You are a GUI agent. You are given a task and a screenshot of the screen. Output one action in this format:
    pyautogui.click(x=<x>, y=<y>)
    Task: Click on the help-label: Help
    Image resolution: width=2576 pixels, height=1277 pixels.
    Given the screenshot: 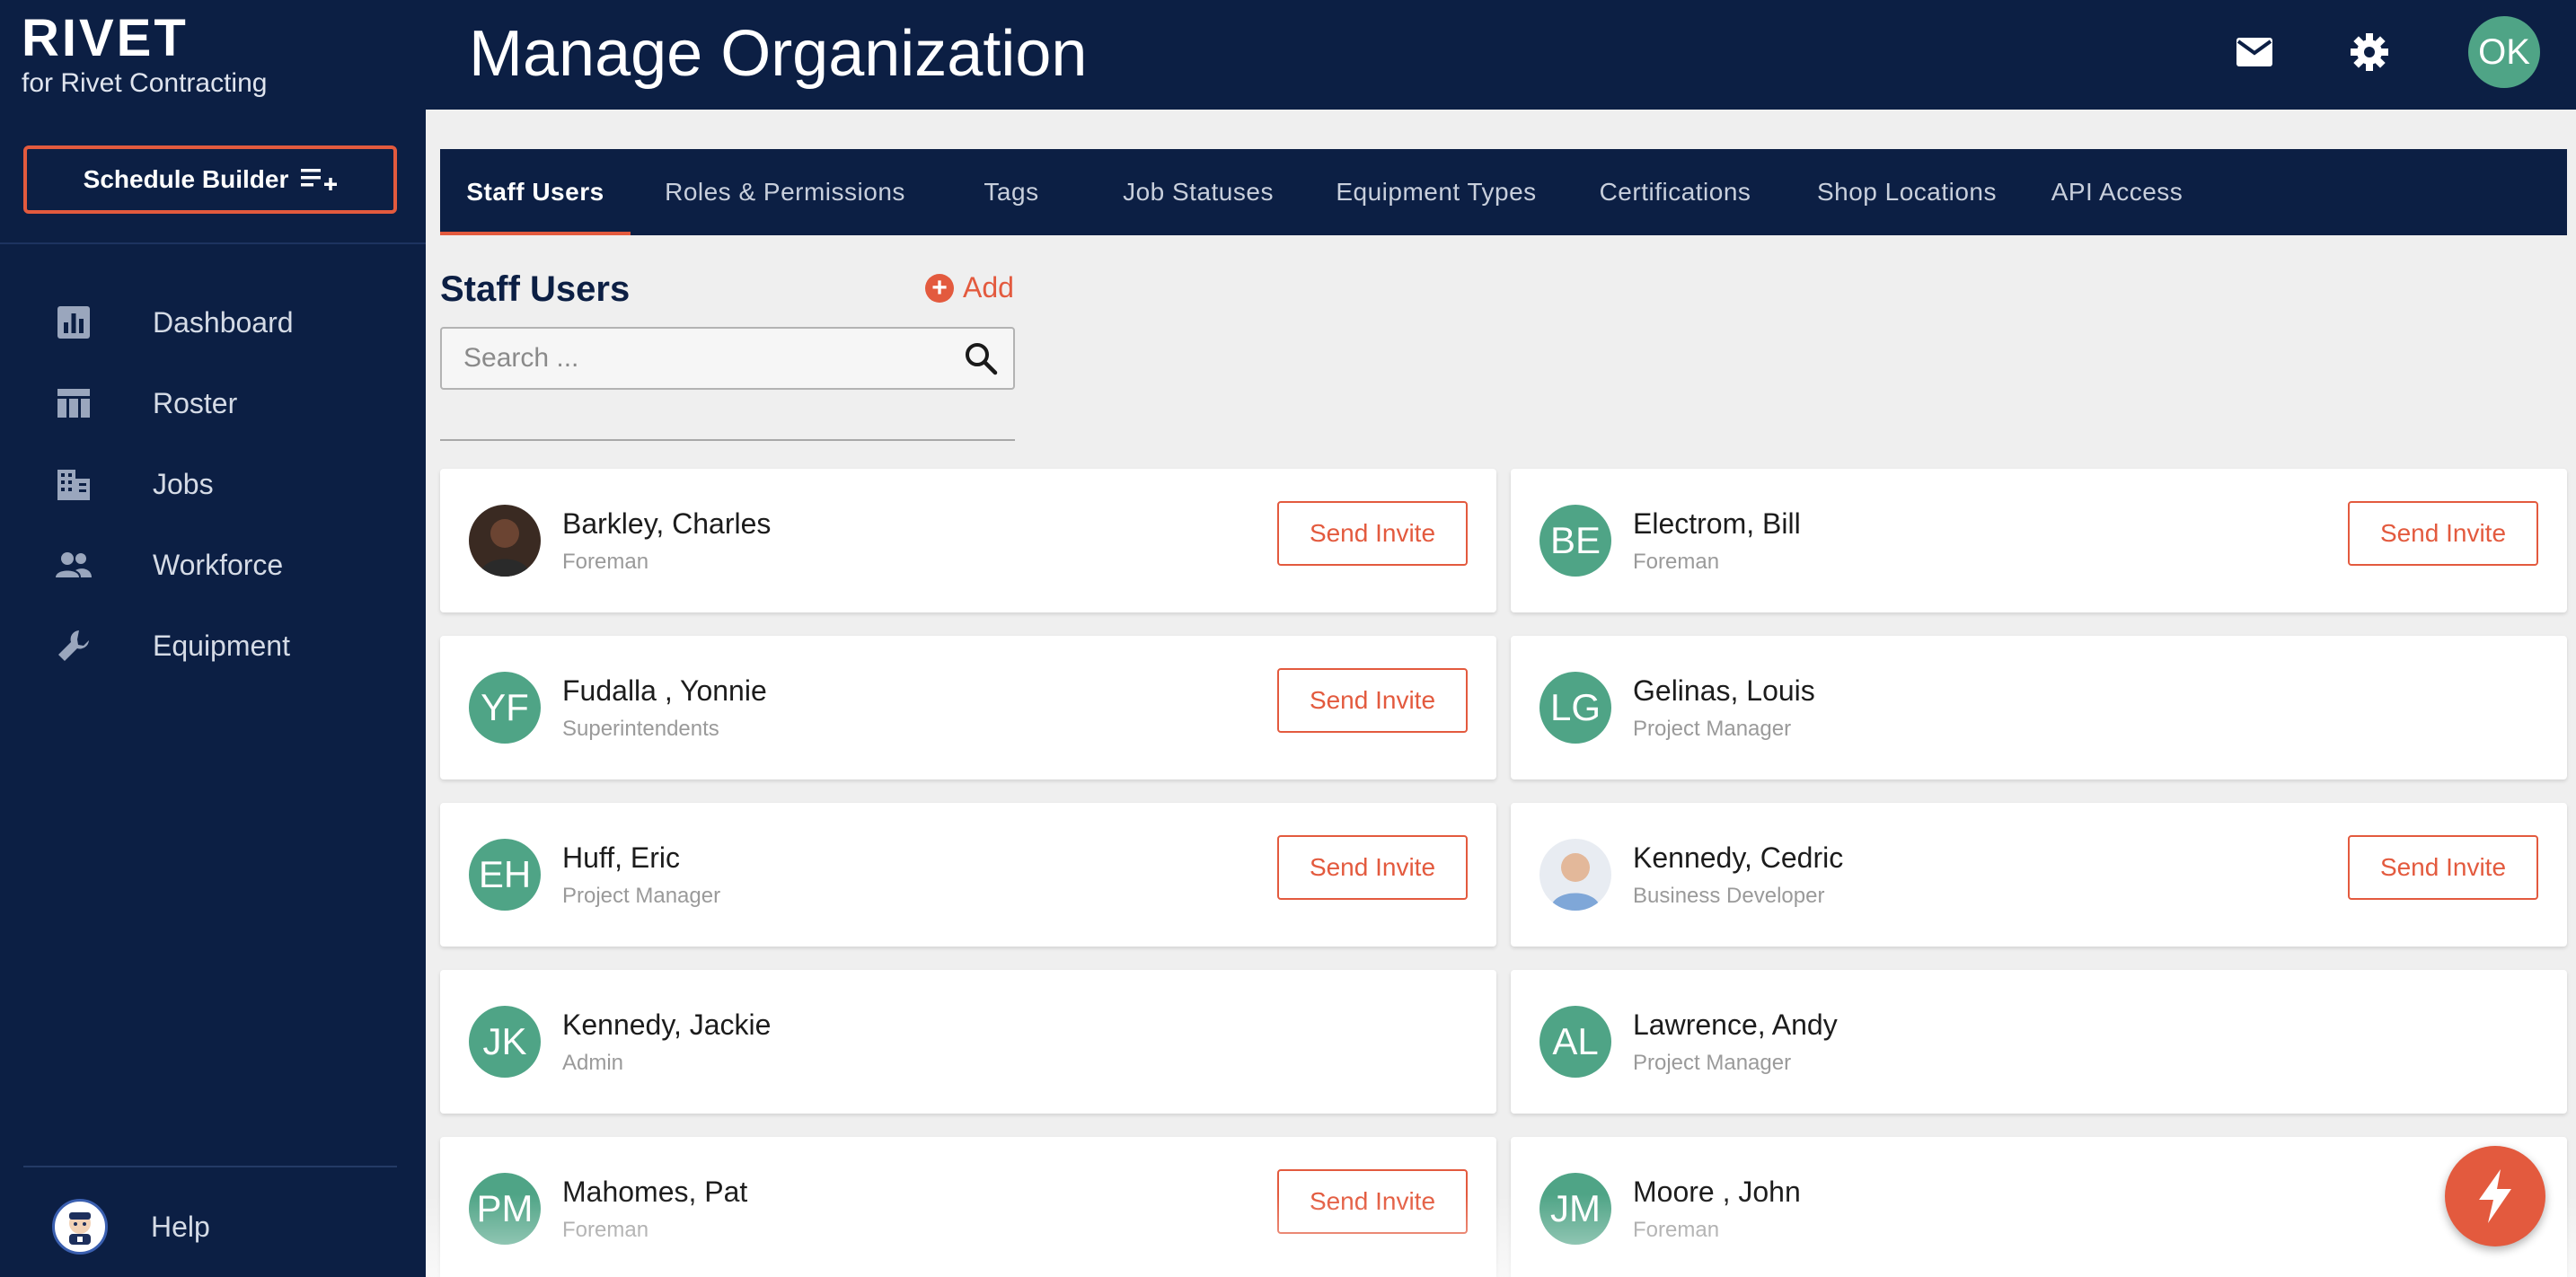 What is the action you would take?
    pyautogui.click(x=180, y=1226)
    